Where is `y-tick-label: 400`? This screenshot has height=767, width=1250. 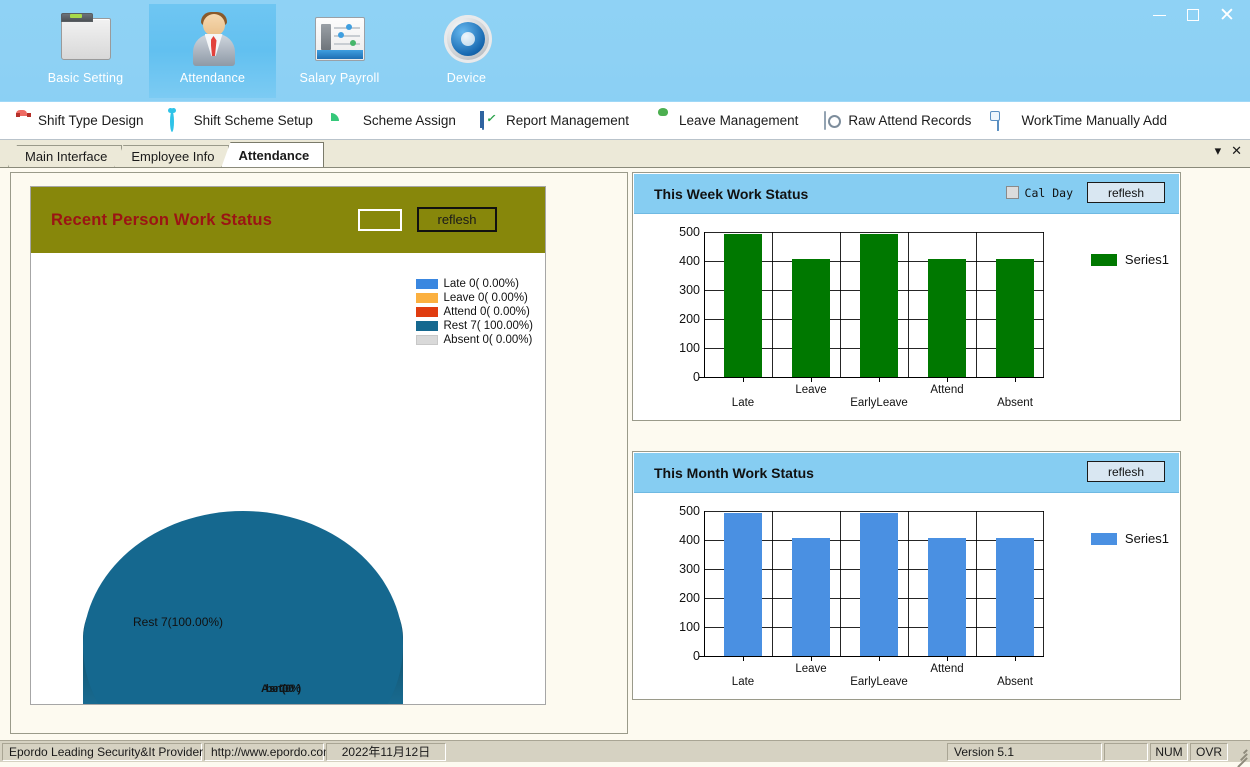
y-tick-label: 400 is located at coordinates (689, 261).